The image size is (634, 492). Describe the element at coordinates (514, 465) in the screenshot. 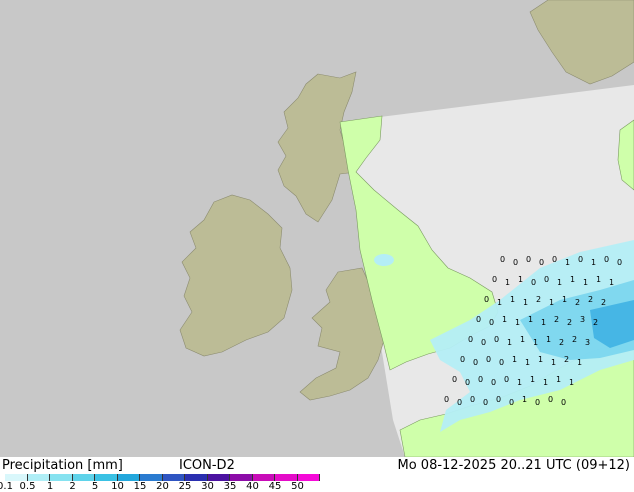

I see `valid-time: Mo 08-12-2025 20..21 UTC (09+12)` at that location.